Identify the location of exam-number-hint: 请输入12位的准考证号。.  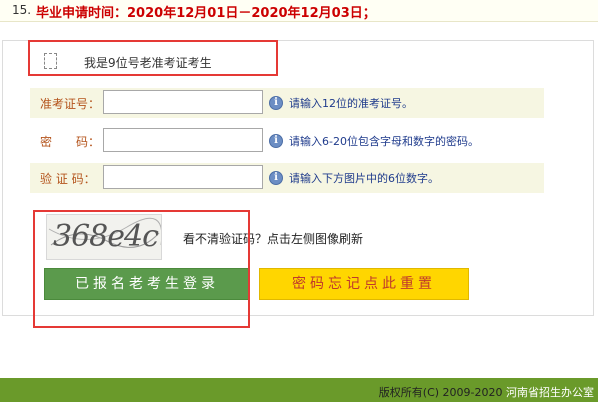
(351, 103).